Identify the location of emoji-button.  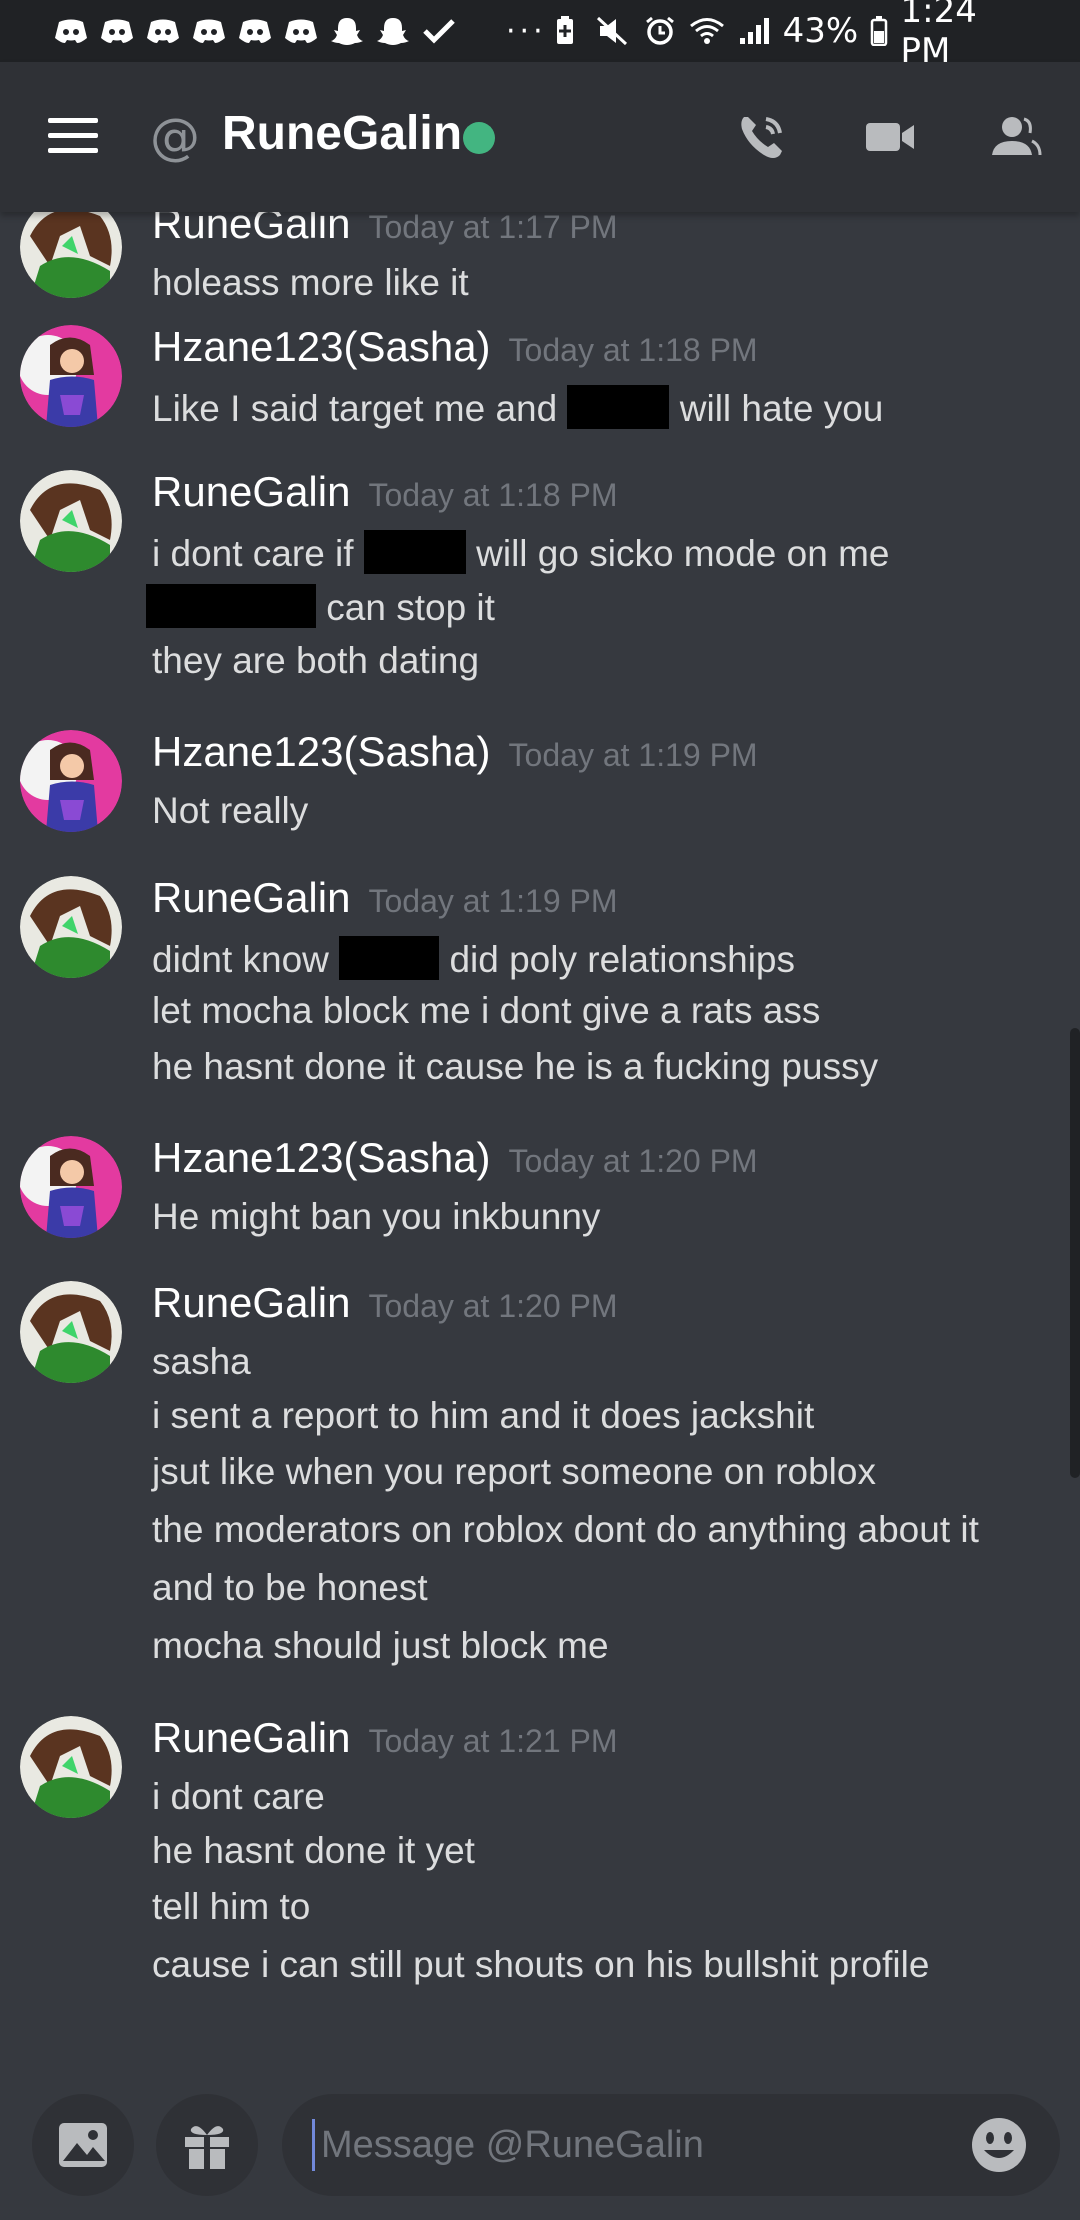
(1000, 2146).